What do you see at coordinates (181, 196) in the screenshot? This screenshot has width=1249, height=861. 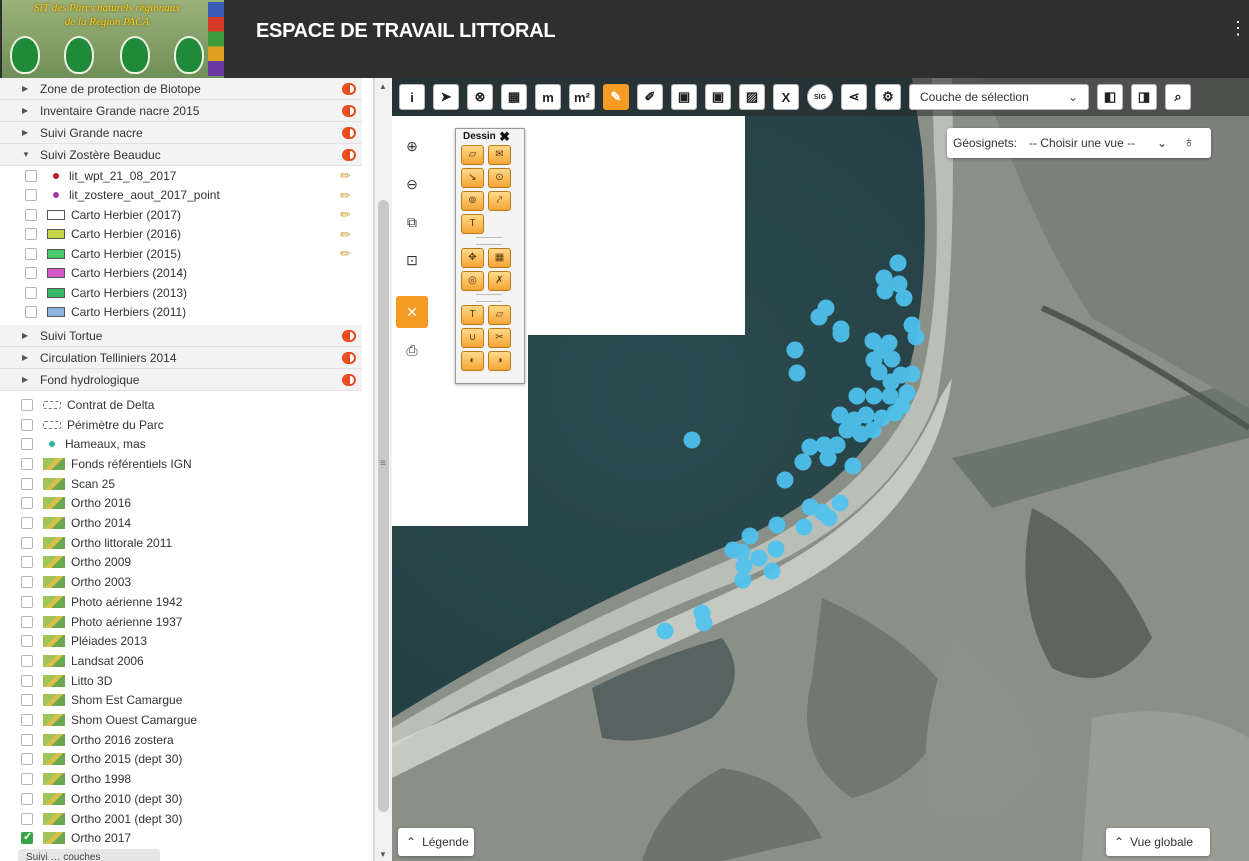 I see `sublayer-row: lit_zostere_aout_2017_point ✏` at bounding box center [181, 196].